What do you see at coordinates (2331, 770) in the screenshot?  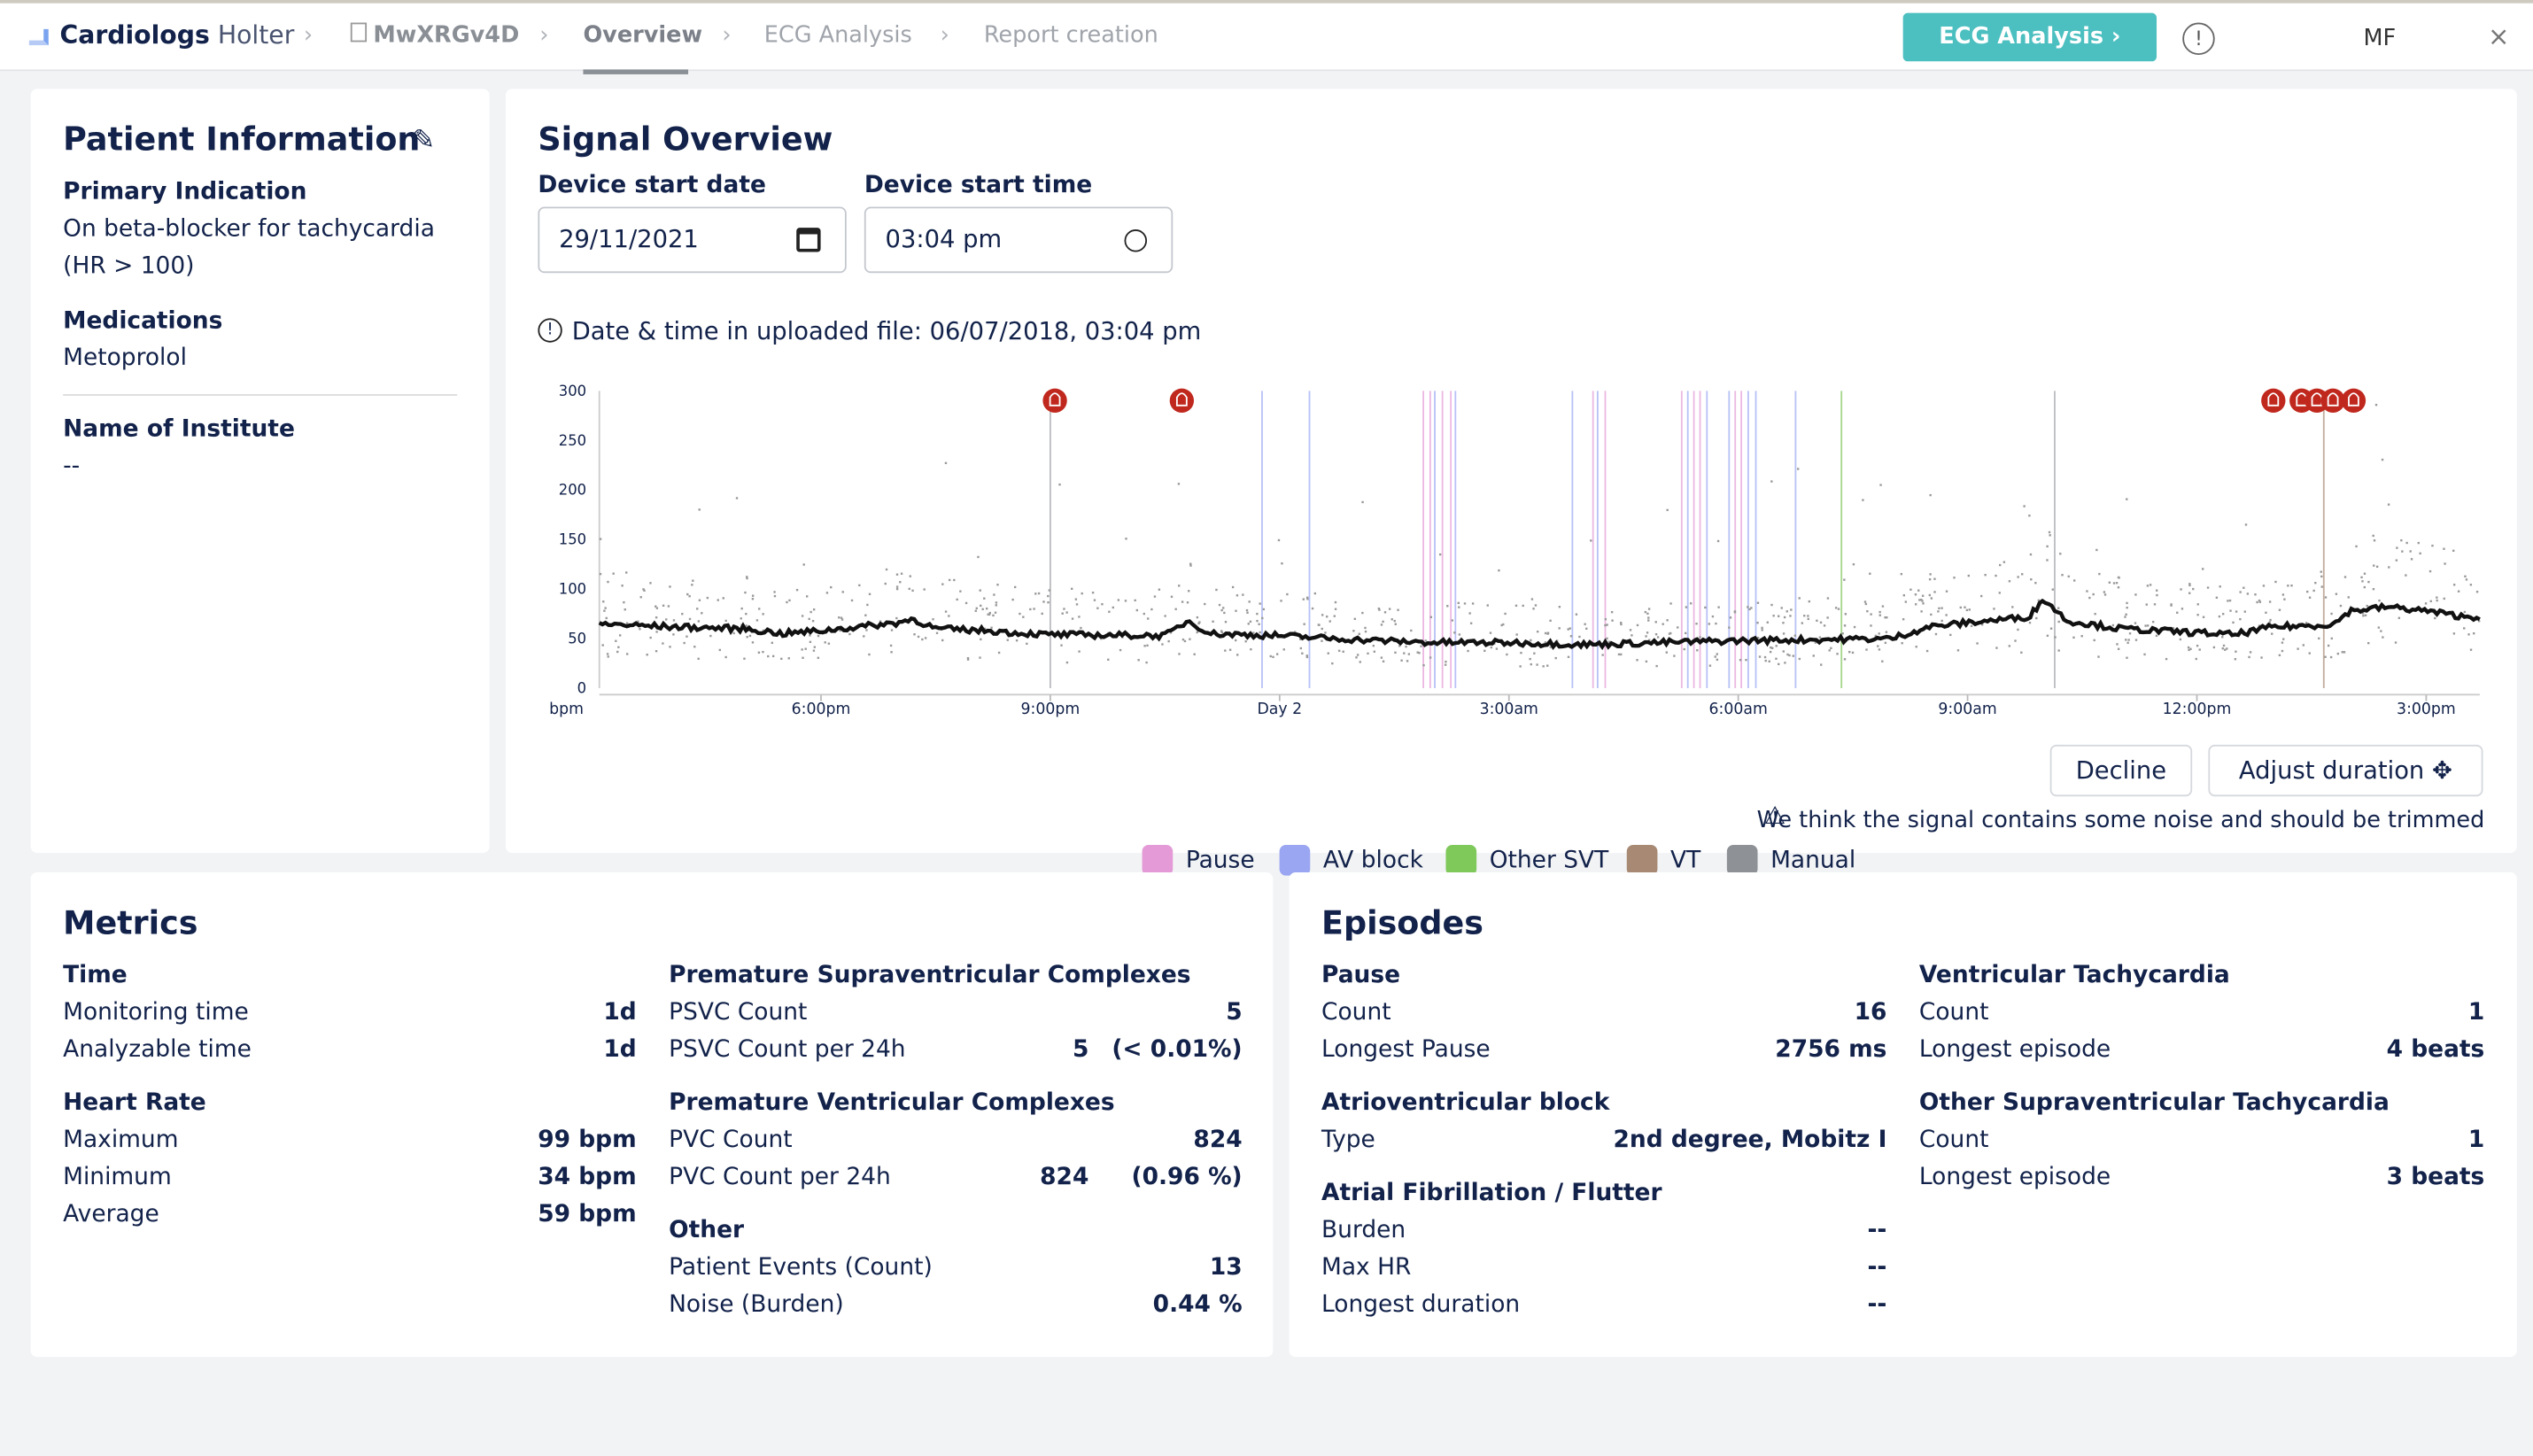 I see `adjust-duration-label: Adjust duration` at bounding box center [2331, 770].